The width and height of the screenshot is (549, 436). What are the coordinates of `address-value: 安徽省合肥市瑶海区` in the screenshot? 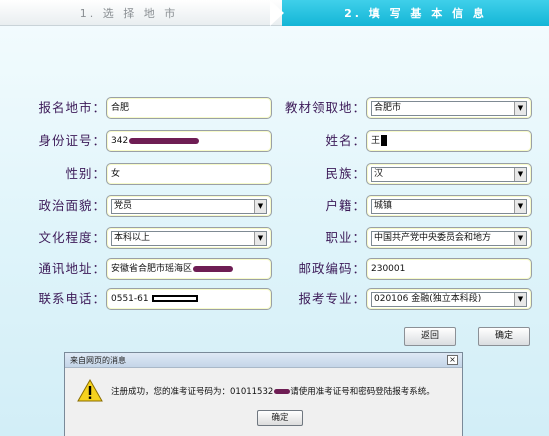 It's located at (152, 269).